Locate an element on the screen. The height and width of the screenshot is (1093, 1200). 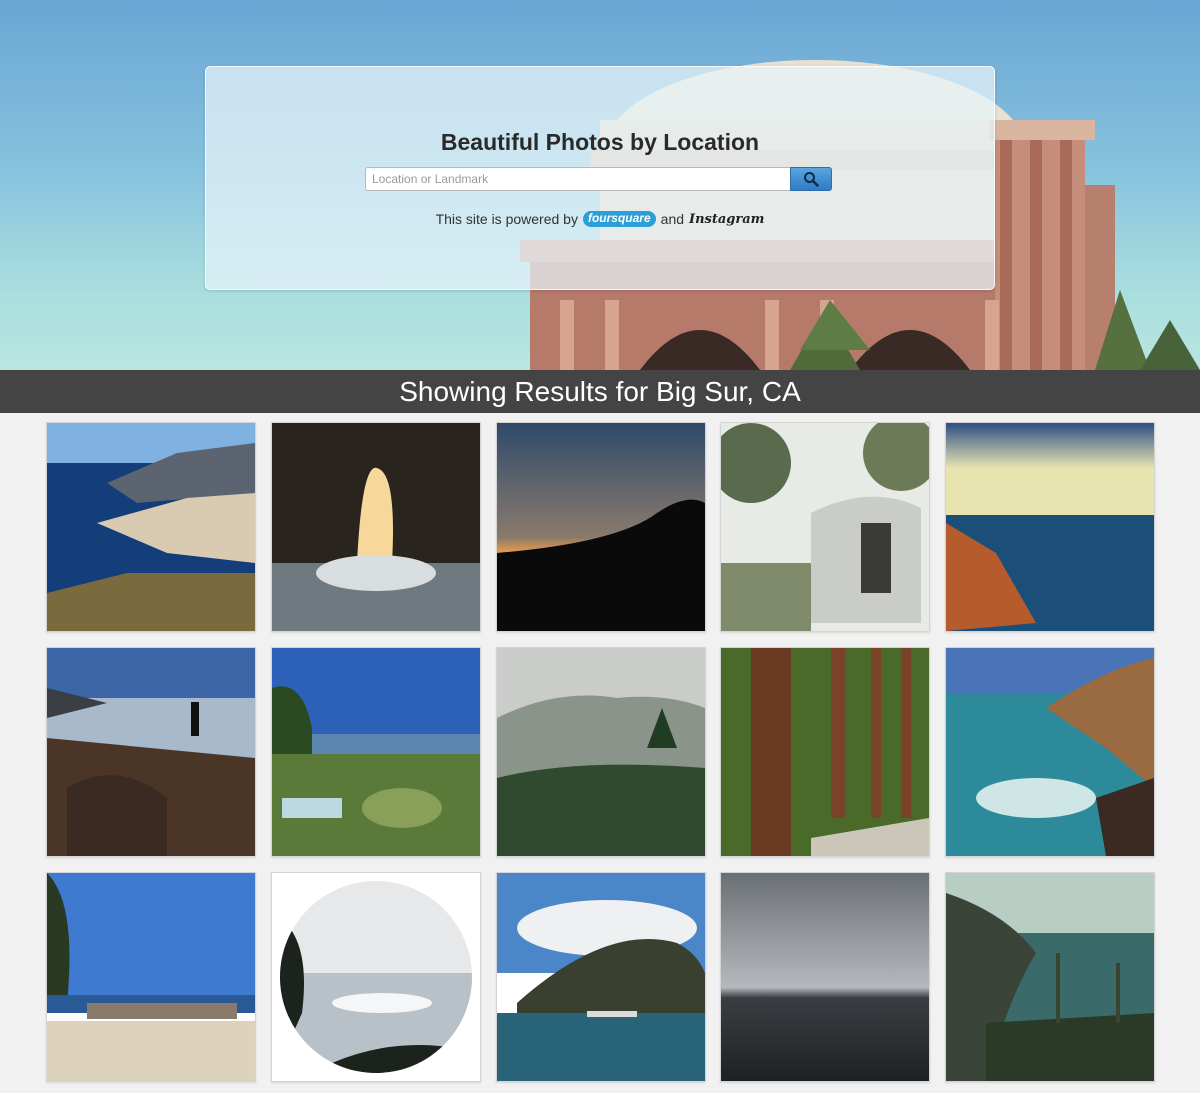
results-banner: Showing Results for Big Sur, CA is located at coordinates (600, 391).